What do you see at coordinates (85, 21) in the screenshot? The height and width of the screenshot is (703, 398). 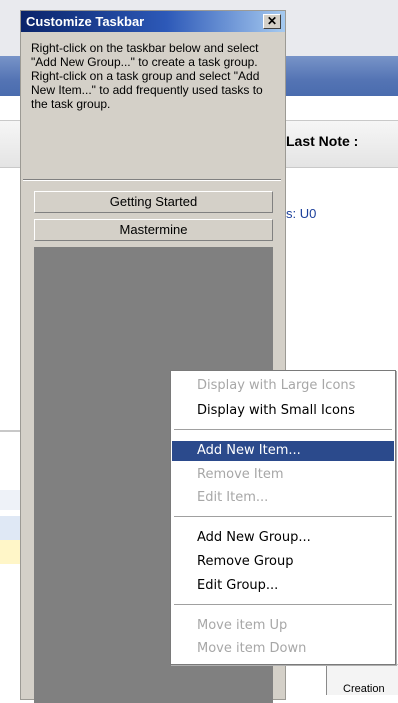 I see `window-title: Customize Taskbar` at bounding box center [85, 21].